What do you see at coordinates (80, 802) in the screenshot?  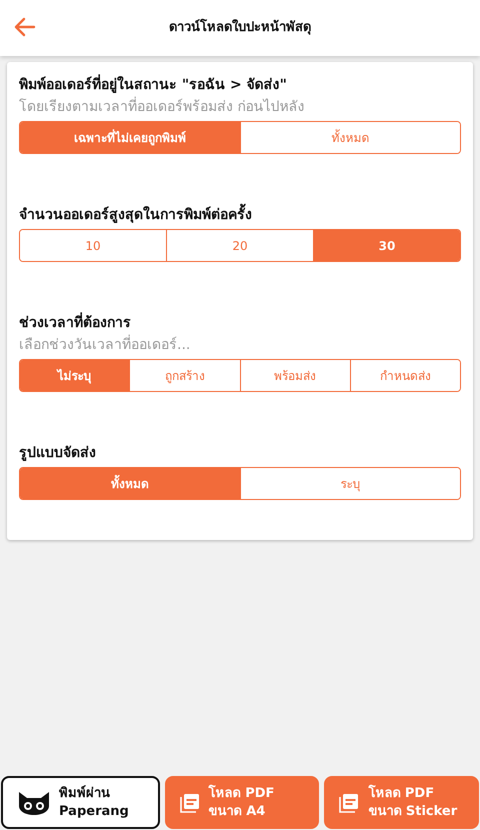 I see `print-button: พิมพ์ผ่าน Paperang` at bounding box center [80, 802].